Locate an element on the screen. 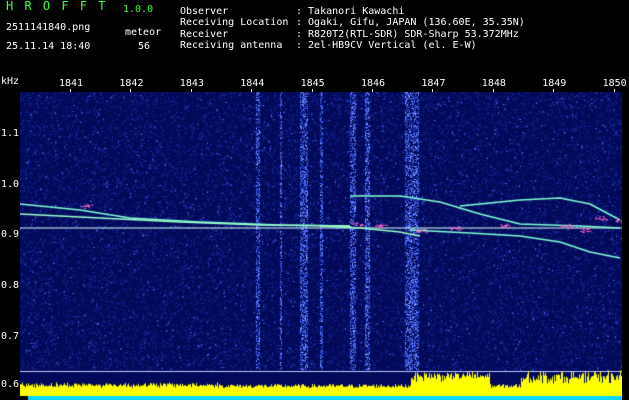 The image size is (629, 400). location-value: : Ogaki, Gifu, JAPAN (136.60E, 35.35N) is located at coordinates (410, 22).